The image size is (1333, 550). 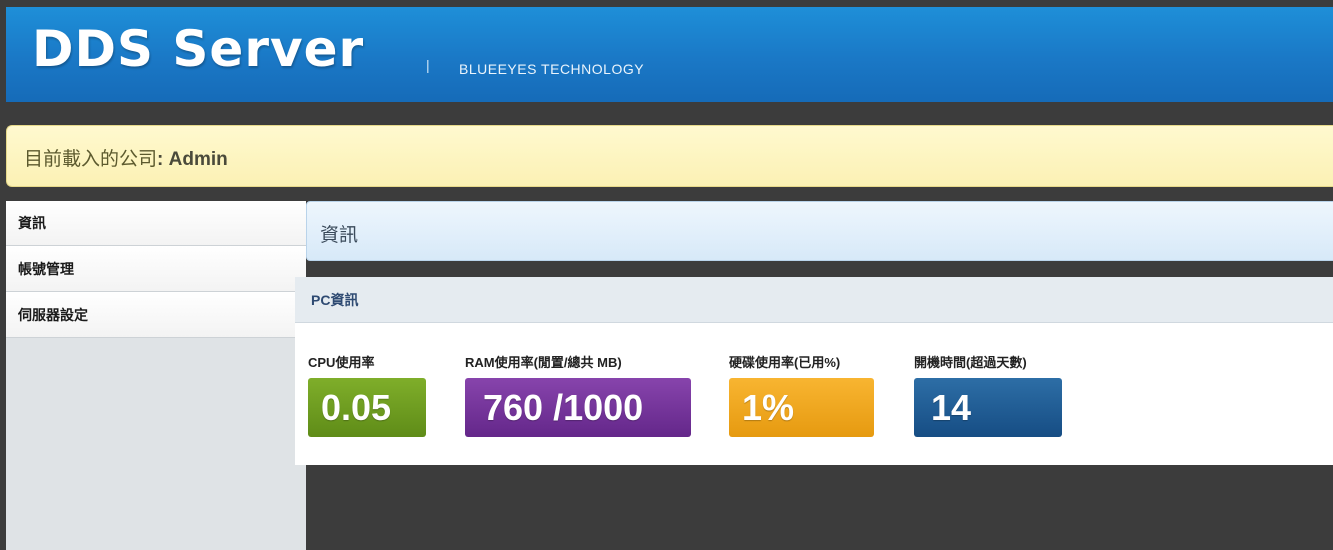 What do you see at coordinates (160, 159) in the screenshot?
I see `current-company-colon: :` at bounding box center [160, 159].